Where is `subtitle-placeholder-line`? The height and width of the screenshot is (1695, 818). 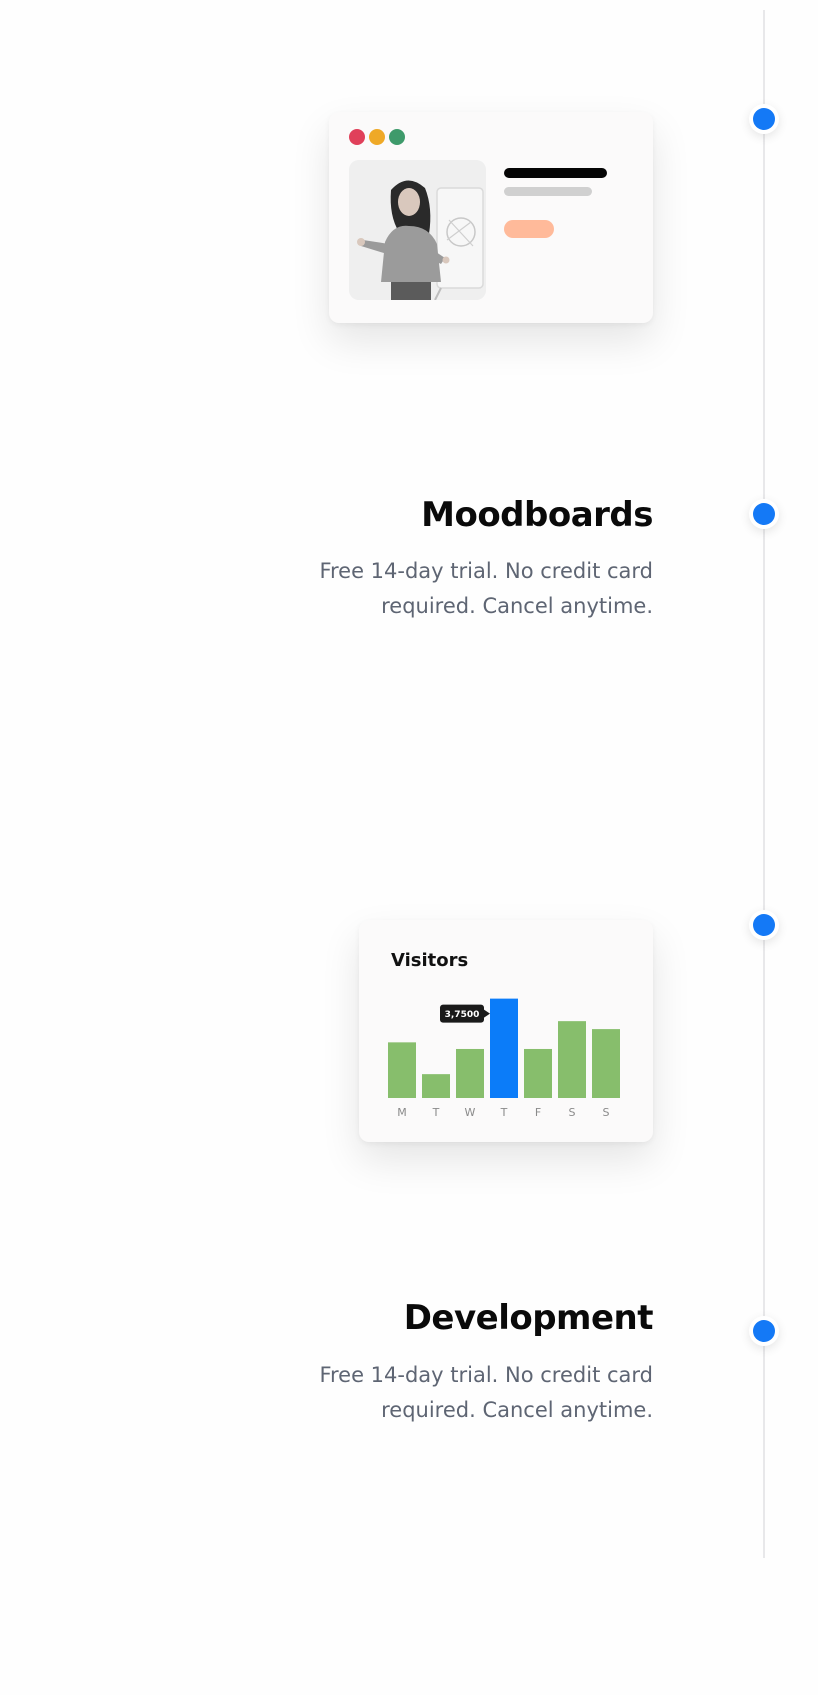 subtitle-placeholder-line is located at coordinates (548, 191).